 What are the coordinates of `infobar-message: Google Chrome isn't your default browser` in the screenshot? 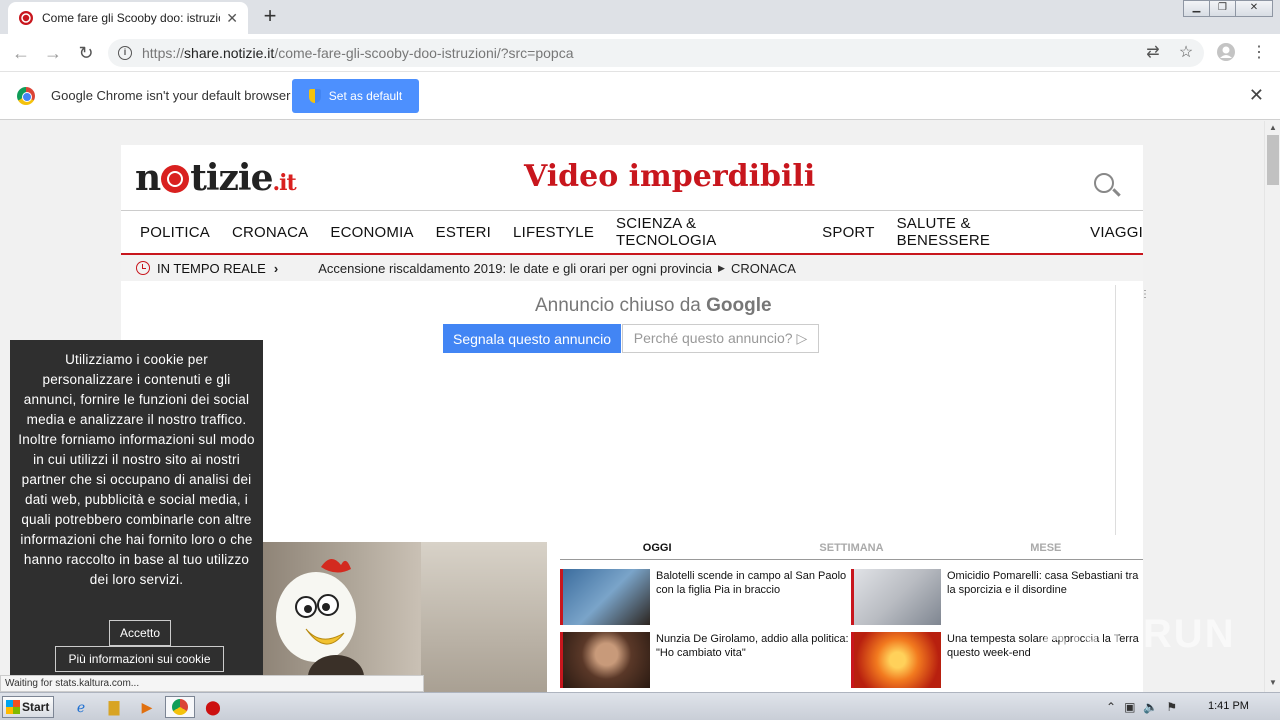 It's located at (171, 95).